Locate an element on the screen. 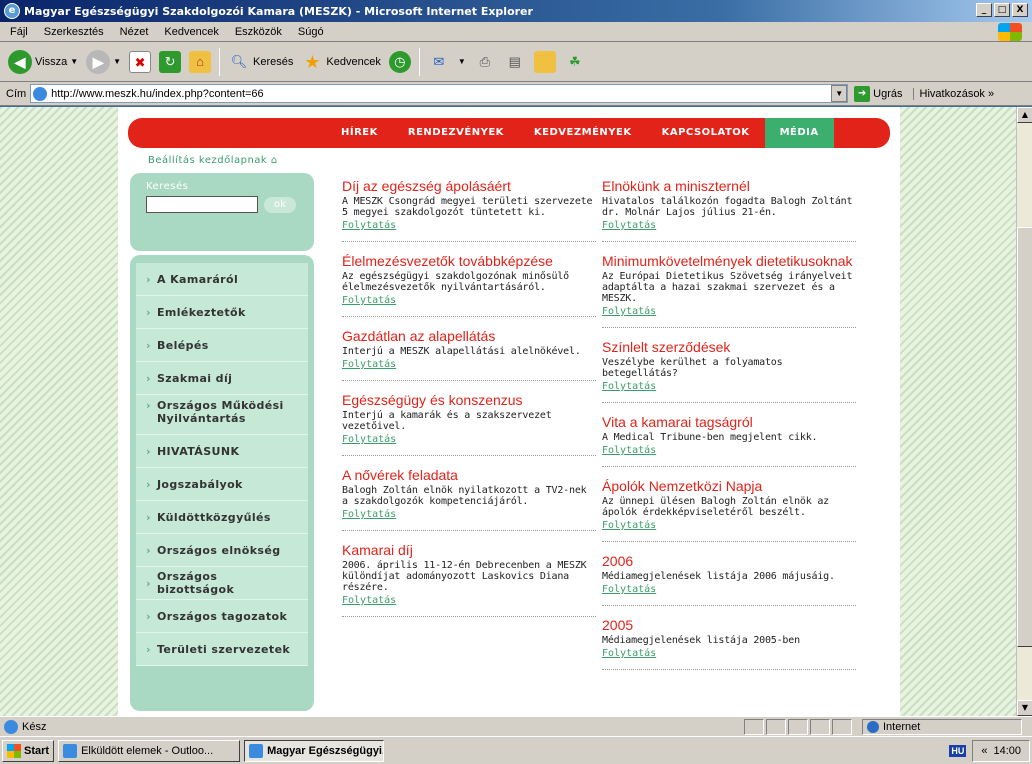  status-panes is located at coordinates (798, 727).